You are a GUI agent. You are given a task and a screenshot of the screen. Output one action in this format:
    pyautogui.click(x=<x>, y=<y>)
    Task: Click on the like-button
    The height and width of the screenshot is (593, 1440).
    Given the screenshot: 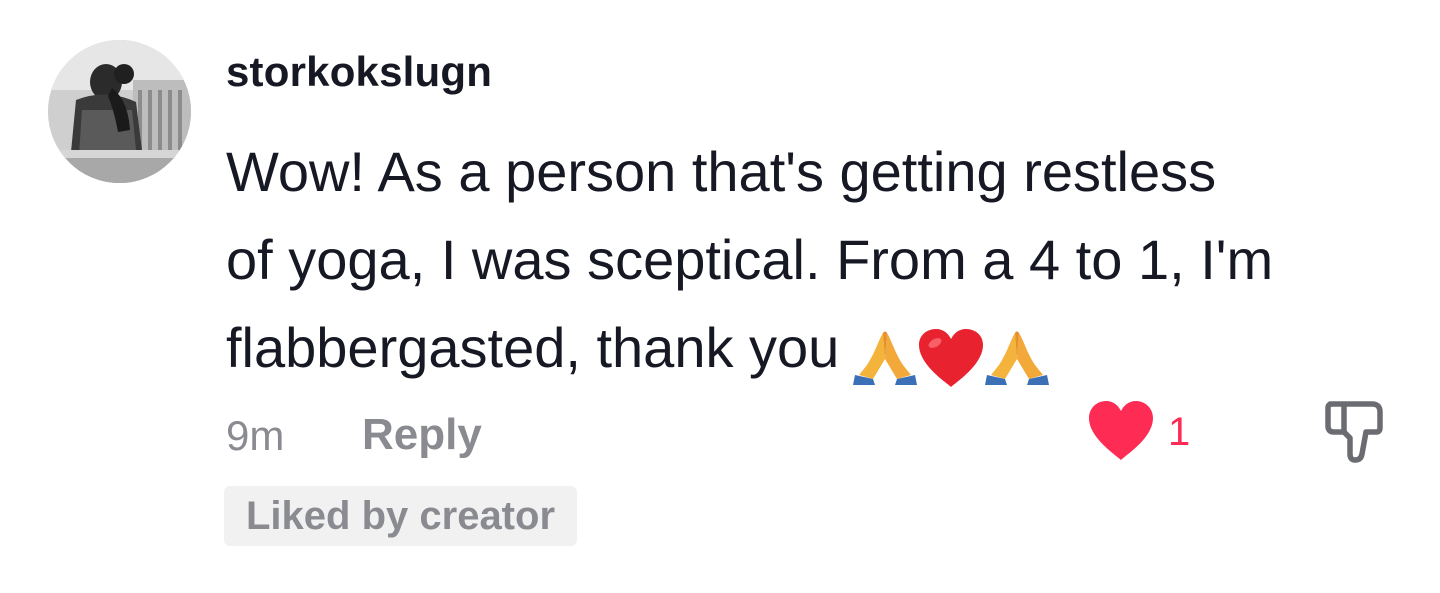 What is the action you would take?
    pyautogui.click(x=1121, y=431)
    